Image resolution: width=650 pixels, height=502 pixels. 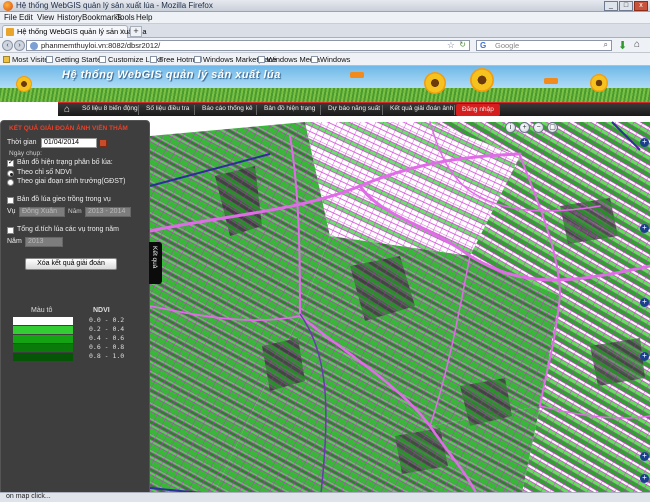 What do you see at coordinates (325, 31) in the screenshot?
I see `tab-strip: Hệ thống WebGIS quản lý sản xuất lúa x +` at bounding box center [325, 31].